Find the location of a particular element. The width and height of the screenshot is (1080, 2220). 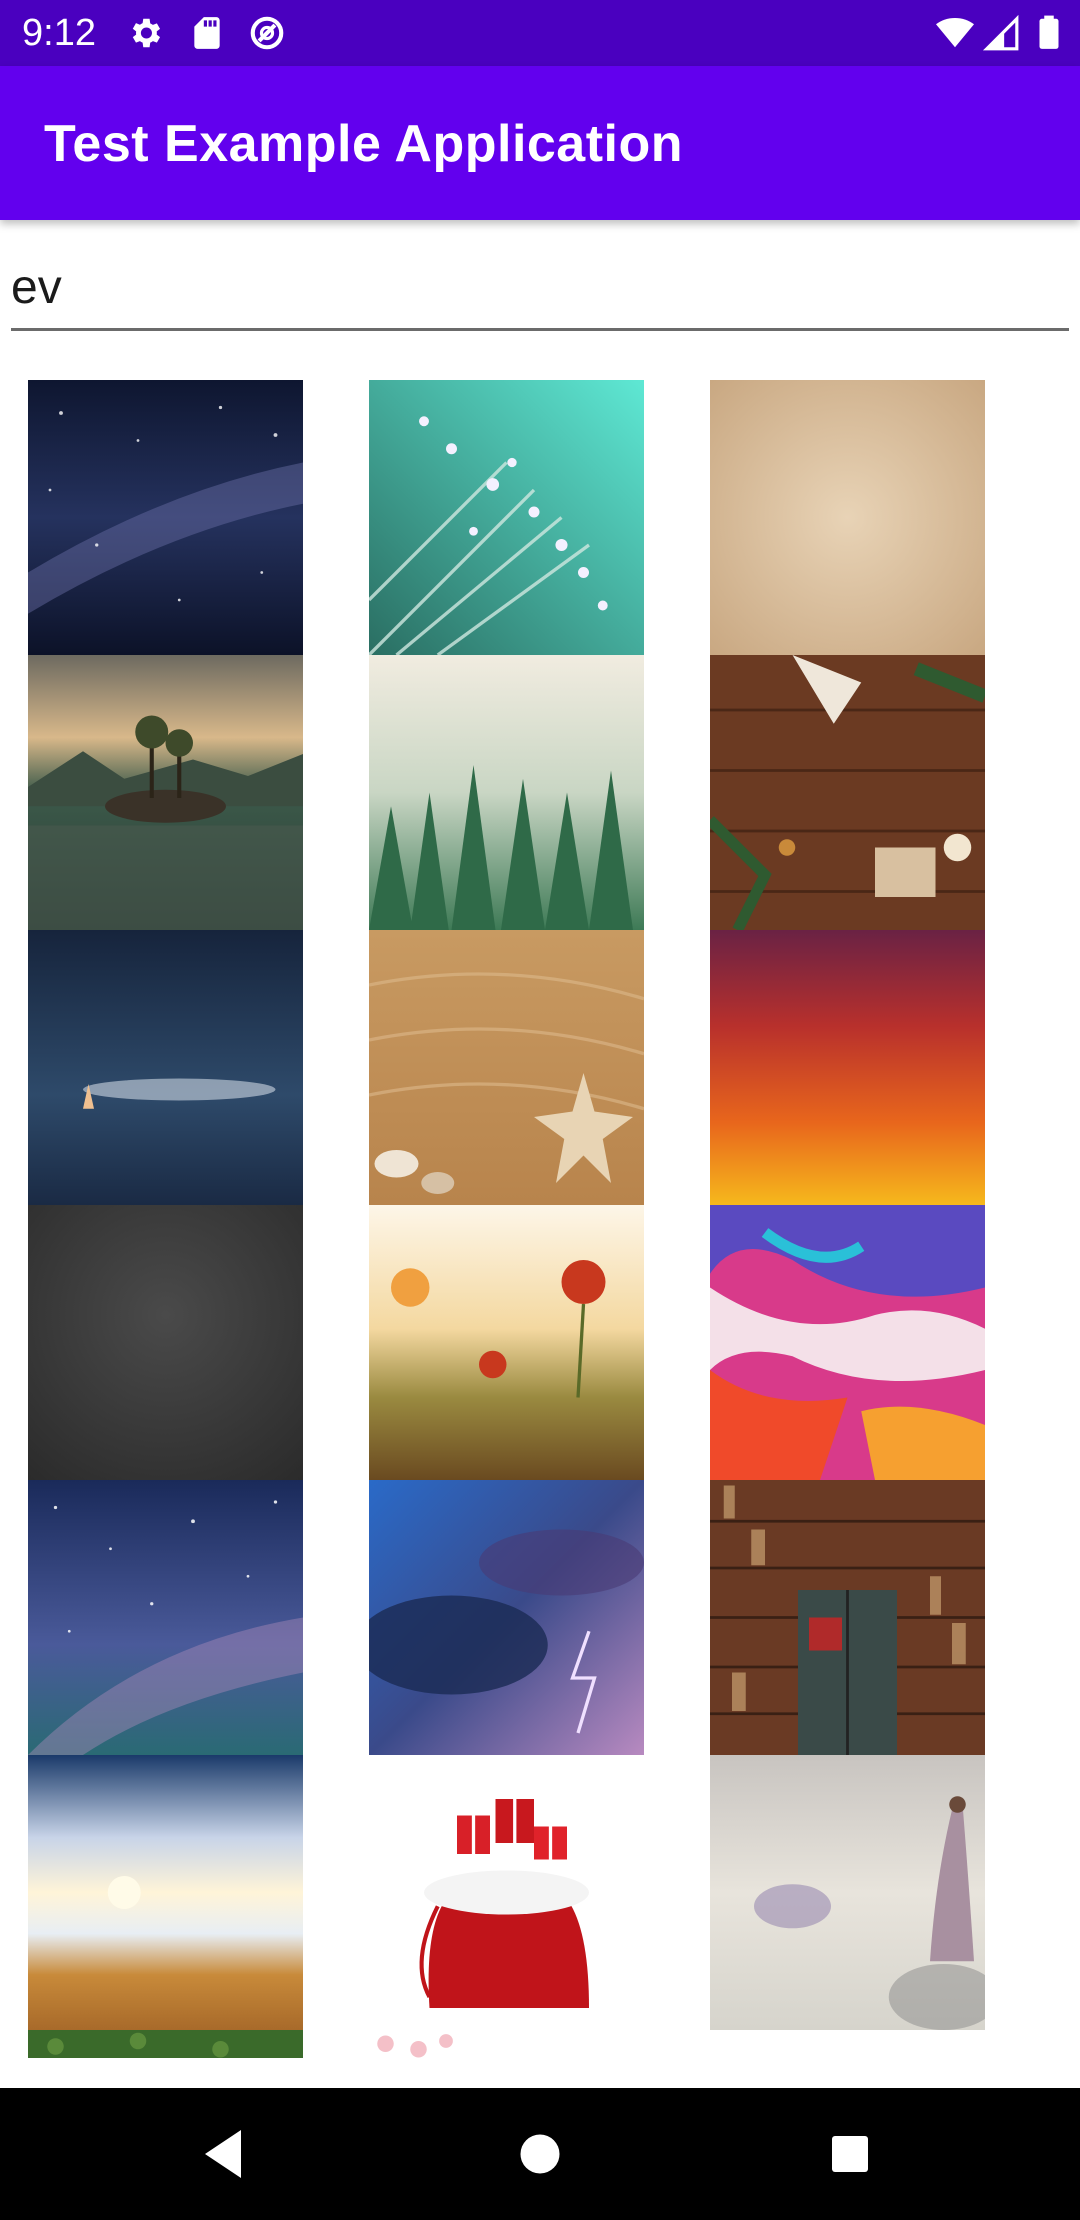

image-christmas-wood-table is located at coordinates (847, 792).